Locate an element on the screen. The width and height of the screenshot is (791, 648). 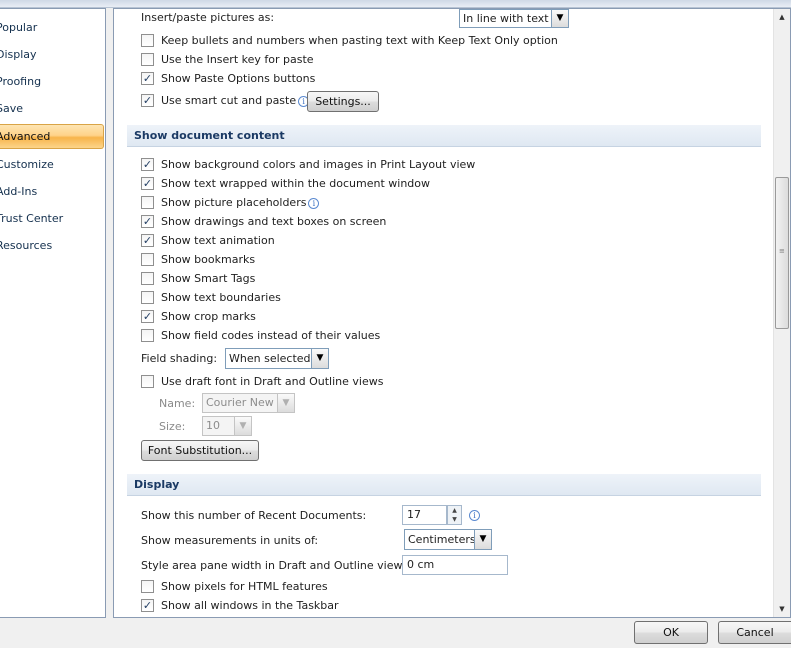
field-shading-dropdown: When selected ▼ is located at coordinates (277, 358).